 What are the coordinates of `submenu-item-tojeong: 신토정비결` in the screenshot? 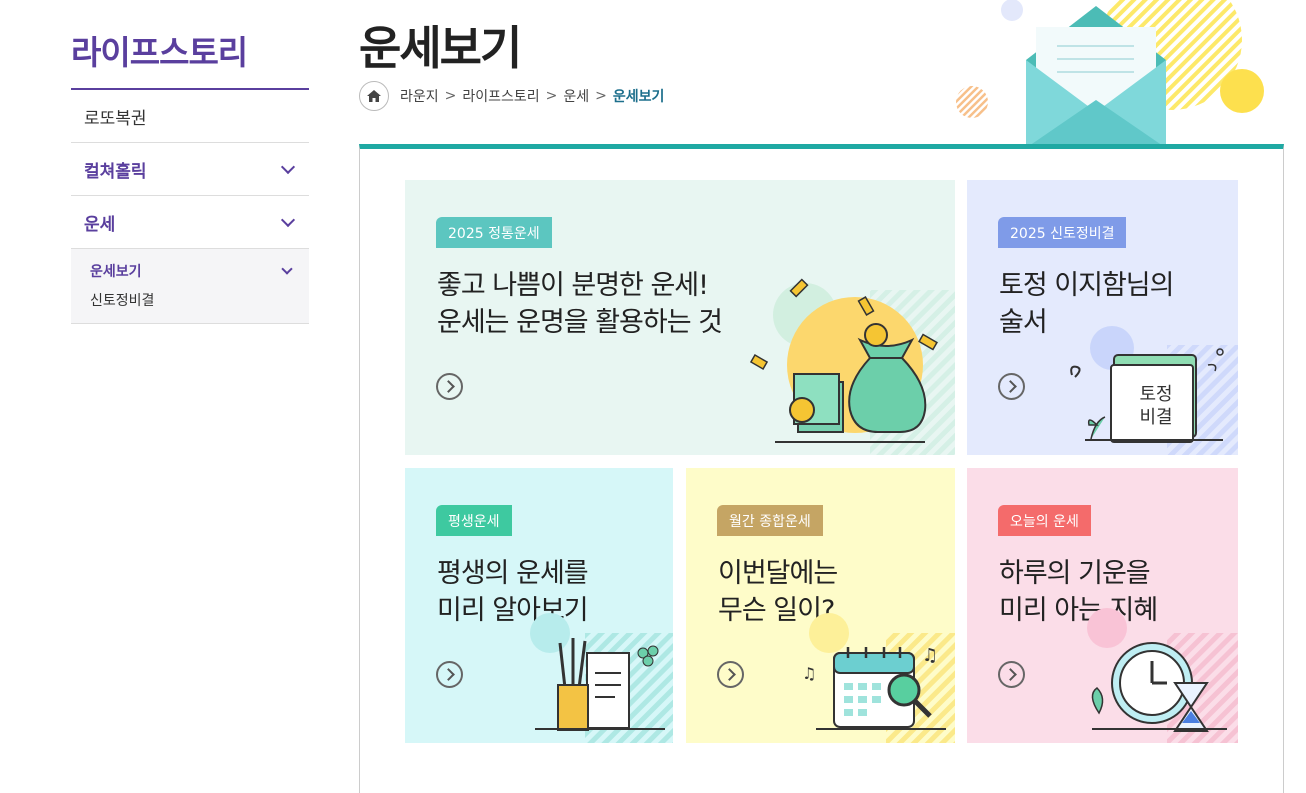 It's located at (193, 300).